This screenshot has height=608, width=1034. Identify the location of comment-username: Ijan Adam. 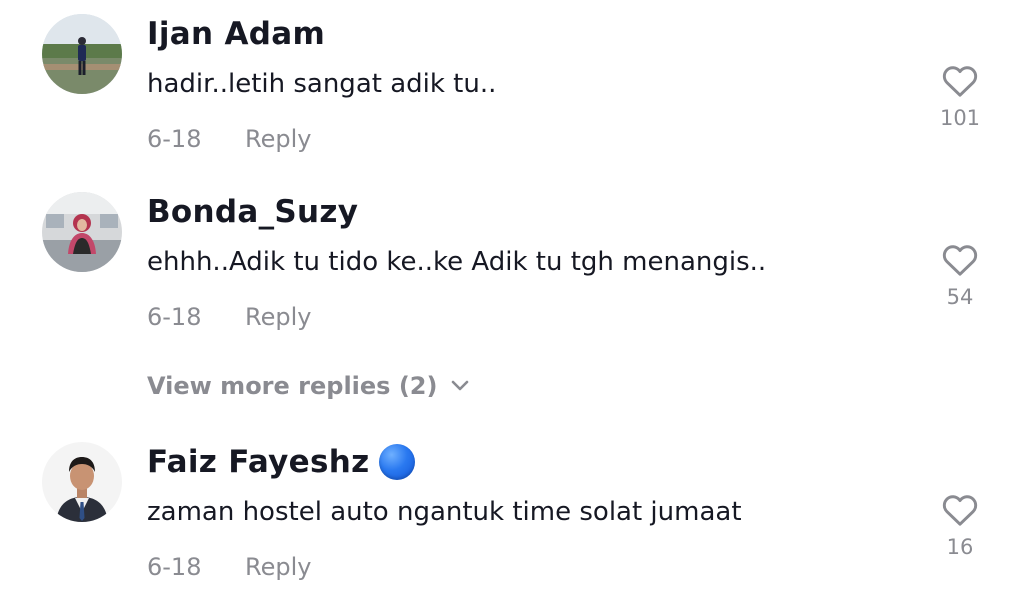
(236, 34).